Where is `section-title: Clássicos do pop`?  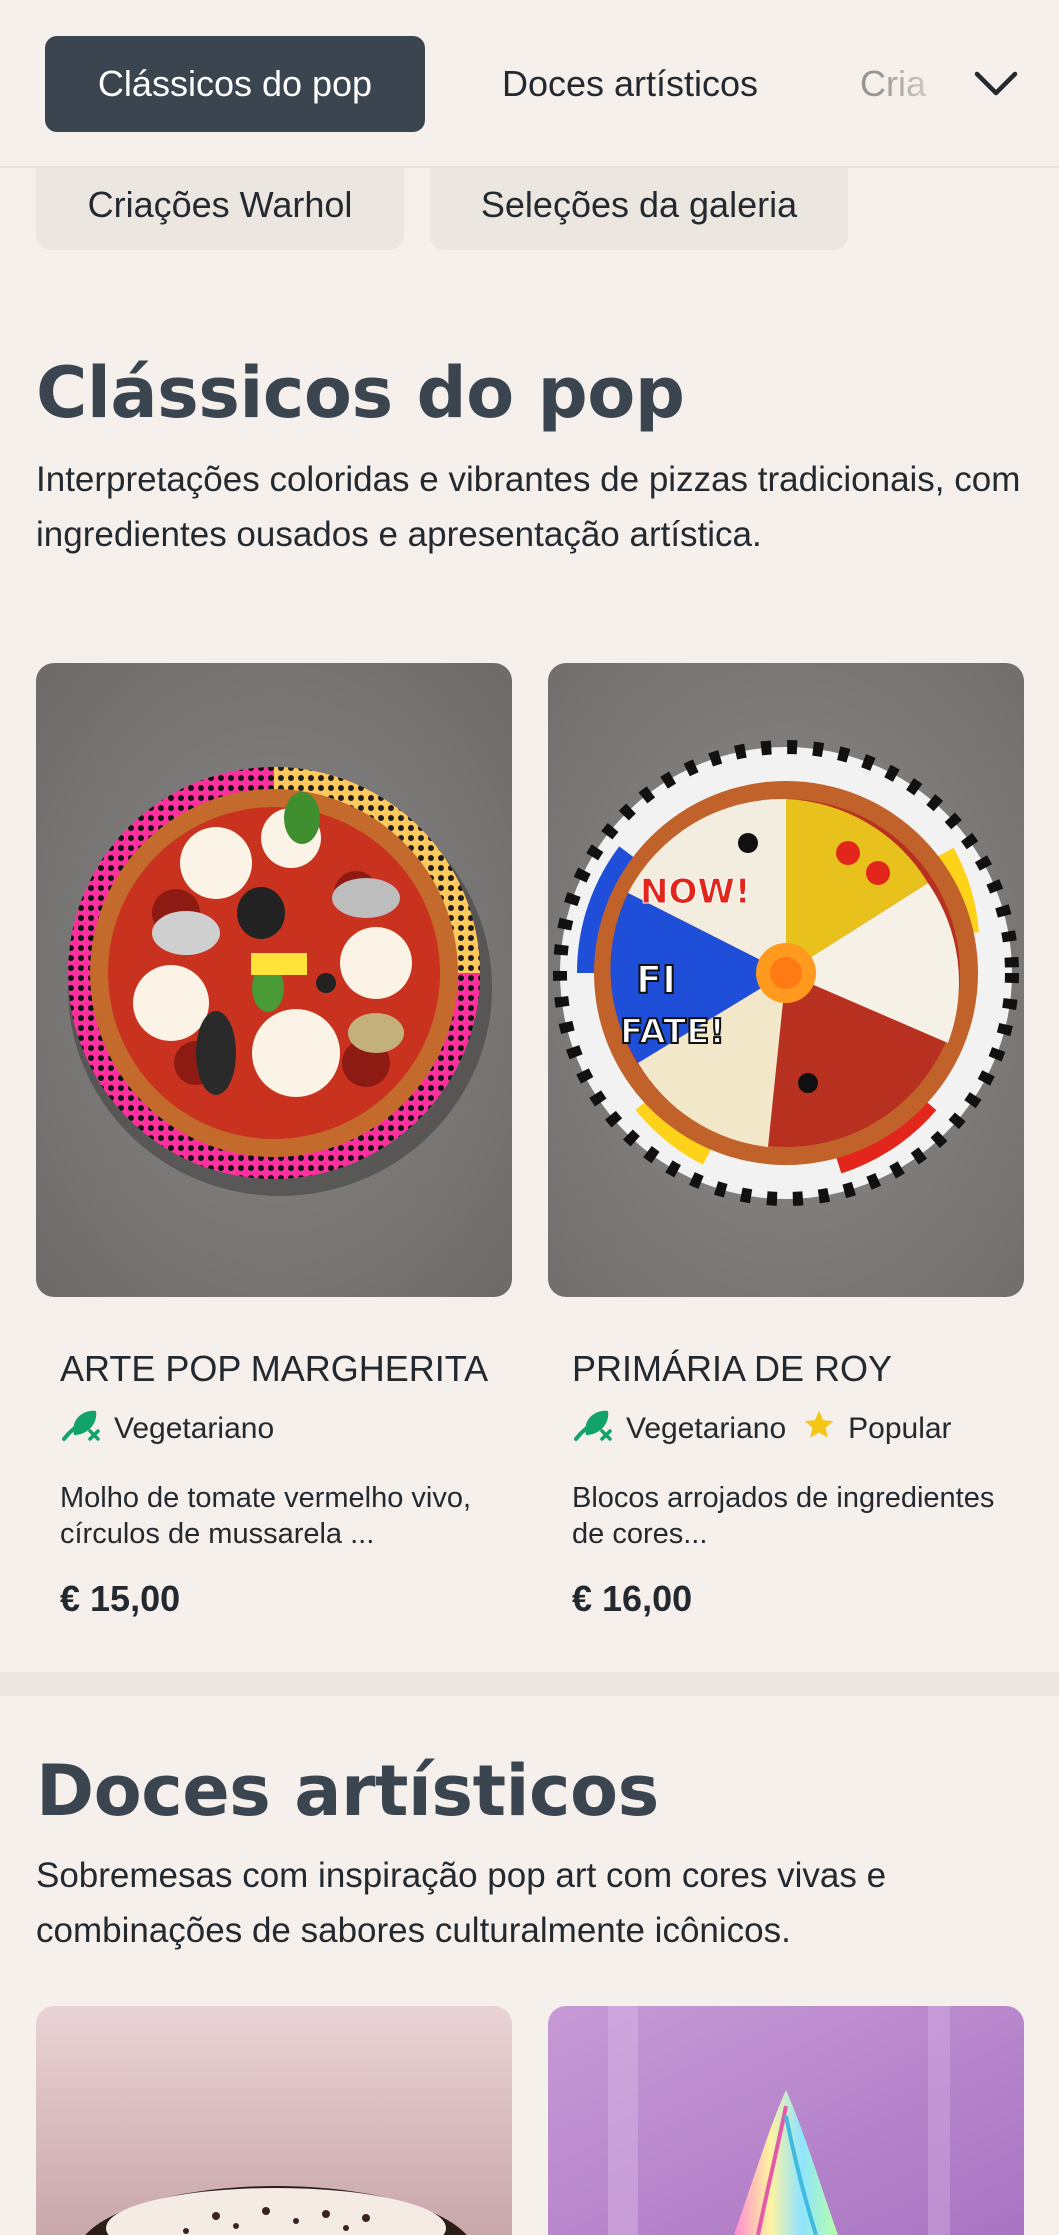
section-title: Clássicos do pop is located at coordinates (360, 393).